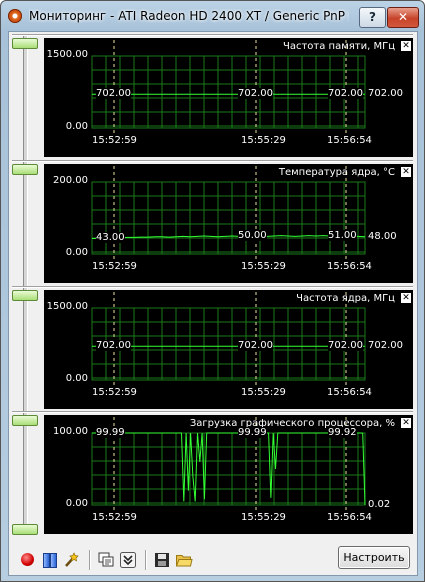 The height and width of the screenshot is (582, 425). I want to click on copy-icon, so click(106, 560).